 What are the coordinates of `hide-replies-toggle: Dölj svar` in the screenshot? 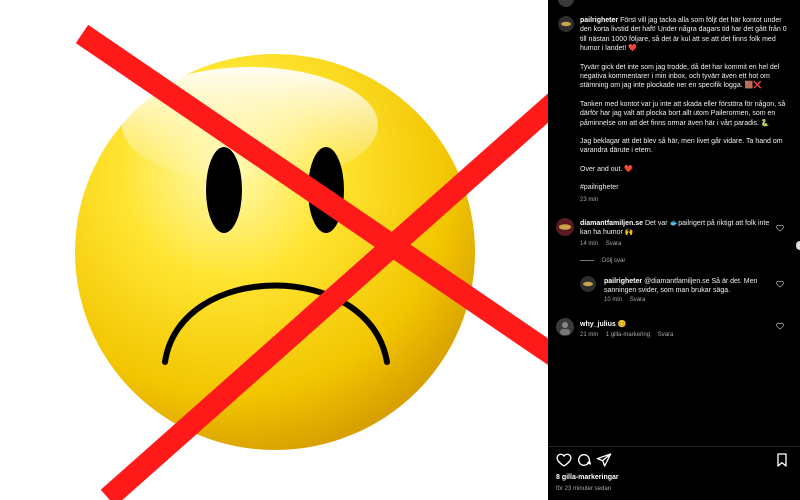 It's located at (602, 261).